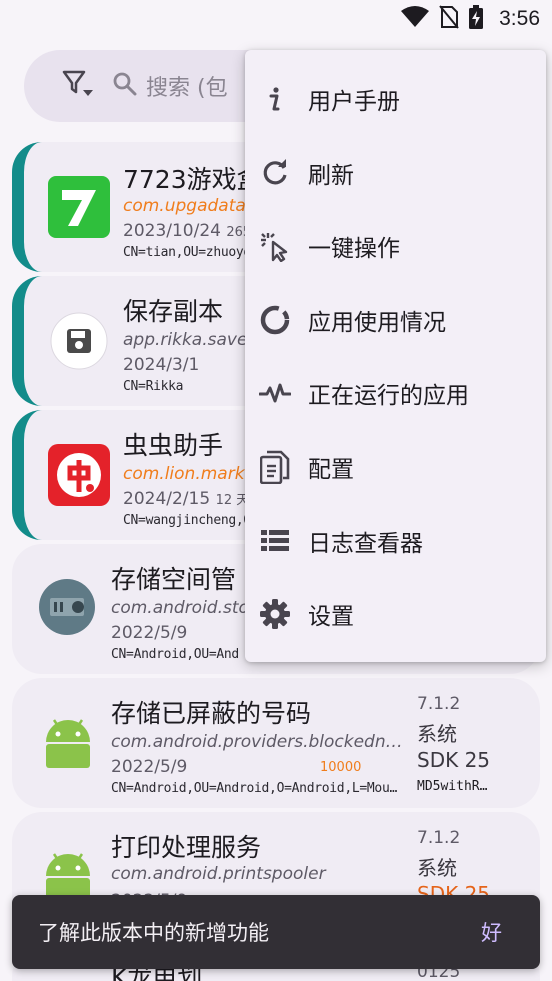 The image size is (552, 981). I want to click on app-install-date: 2023/10/24 265, so click(187, 231).